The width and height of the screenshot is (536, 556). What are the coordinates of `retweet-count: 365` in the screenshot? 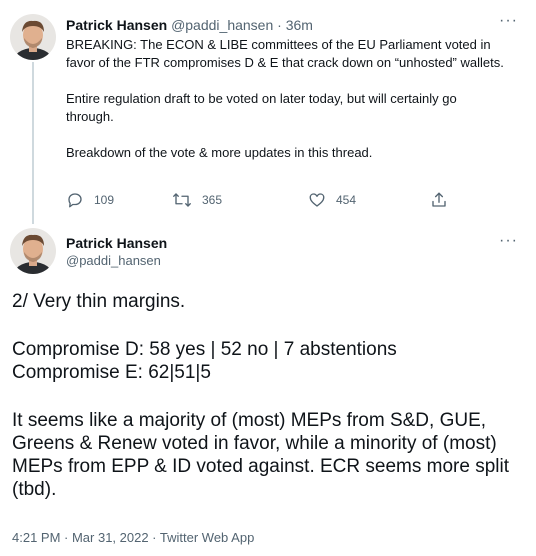 It's located at (212, 200).